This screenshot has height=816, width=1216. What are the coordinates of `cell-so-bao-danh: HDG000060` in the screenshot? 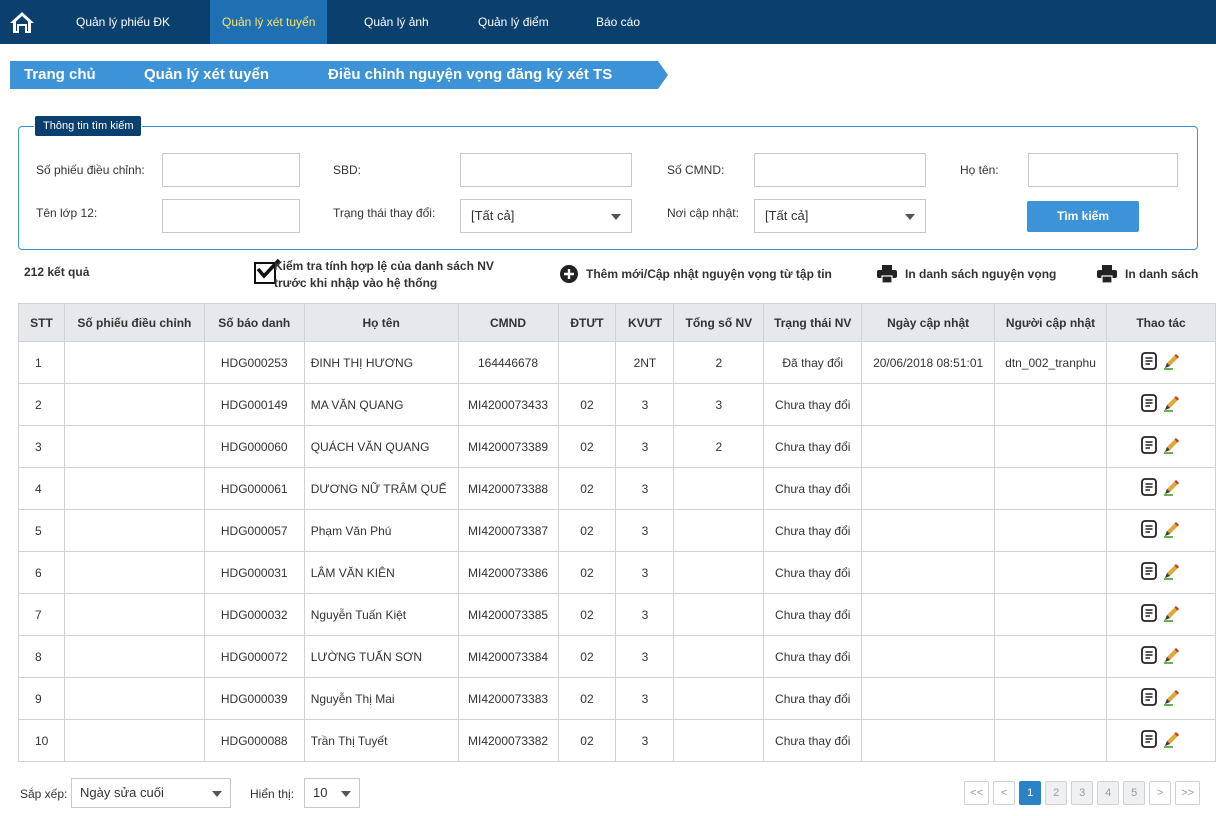 It's located at (254, 446).